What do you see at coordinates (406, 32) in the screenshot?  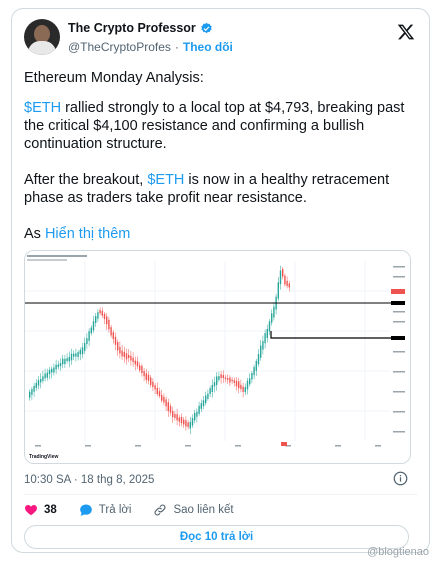 I see `x-logo-icon` at bounding box center [406, 32].